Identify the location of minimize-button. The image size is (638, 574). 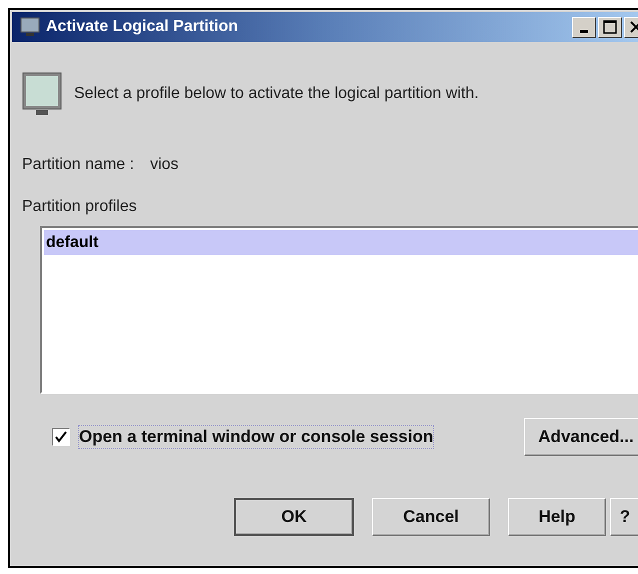
(584, 27).